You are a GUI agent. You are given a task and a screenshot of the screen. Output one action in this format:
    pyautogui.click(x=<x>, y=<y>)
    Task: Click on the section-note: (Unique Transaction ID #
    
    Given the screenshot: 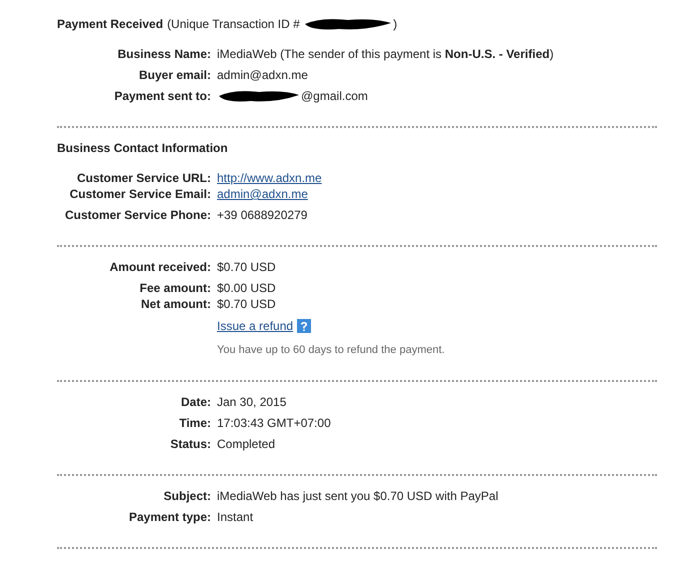 What is the action you would take?
    pyautogui.click(x=234, y=24)
    